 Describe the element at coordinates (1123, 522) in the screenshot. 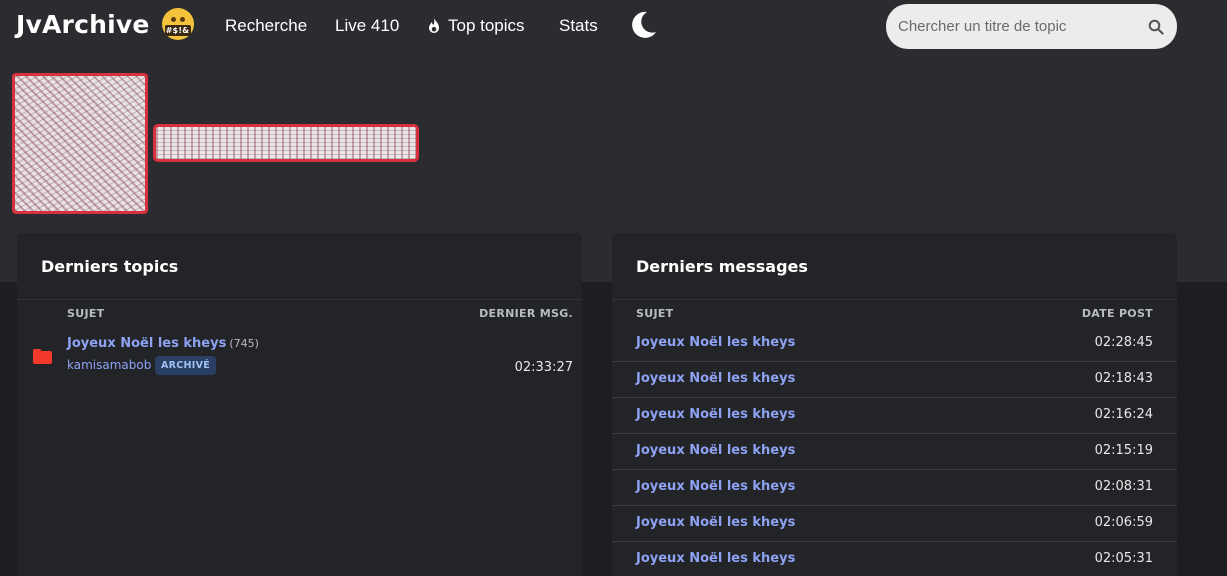

I see `message-time: 02:06:59` at that location.